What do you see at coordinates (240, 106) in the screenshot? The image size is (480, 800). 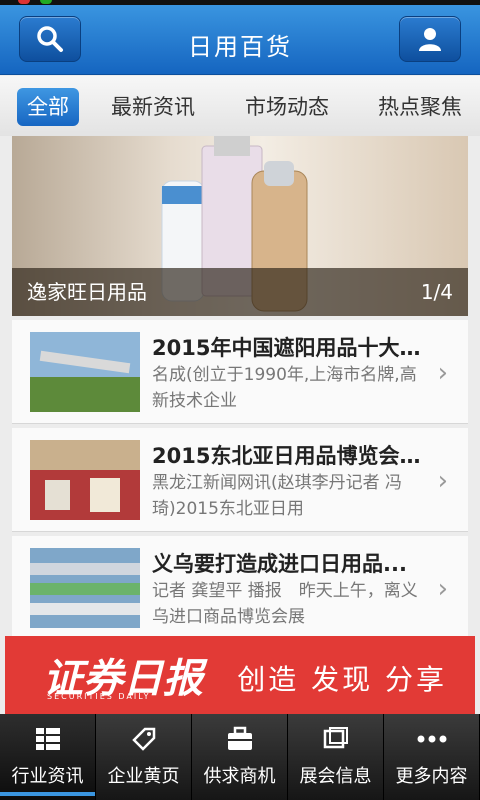 I see `category-tabs: 全部 最新资讯 市场动态 热点聚焦` at bounding box center [240, 106].